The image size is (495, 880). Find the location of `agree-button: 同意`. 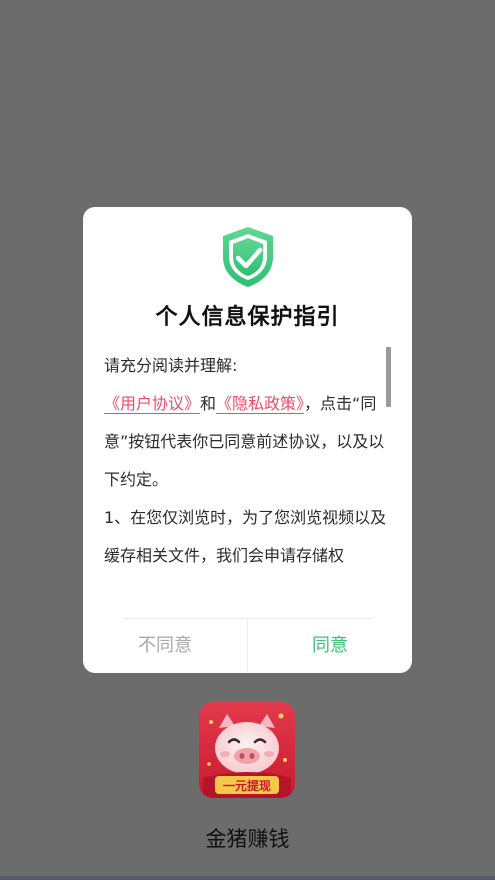

agree-button: 同意 is located at coordinates (330, 646).